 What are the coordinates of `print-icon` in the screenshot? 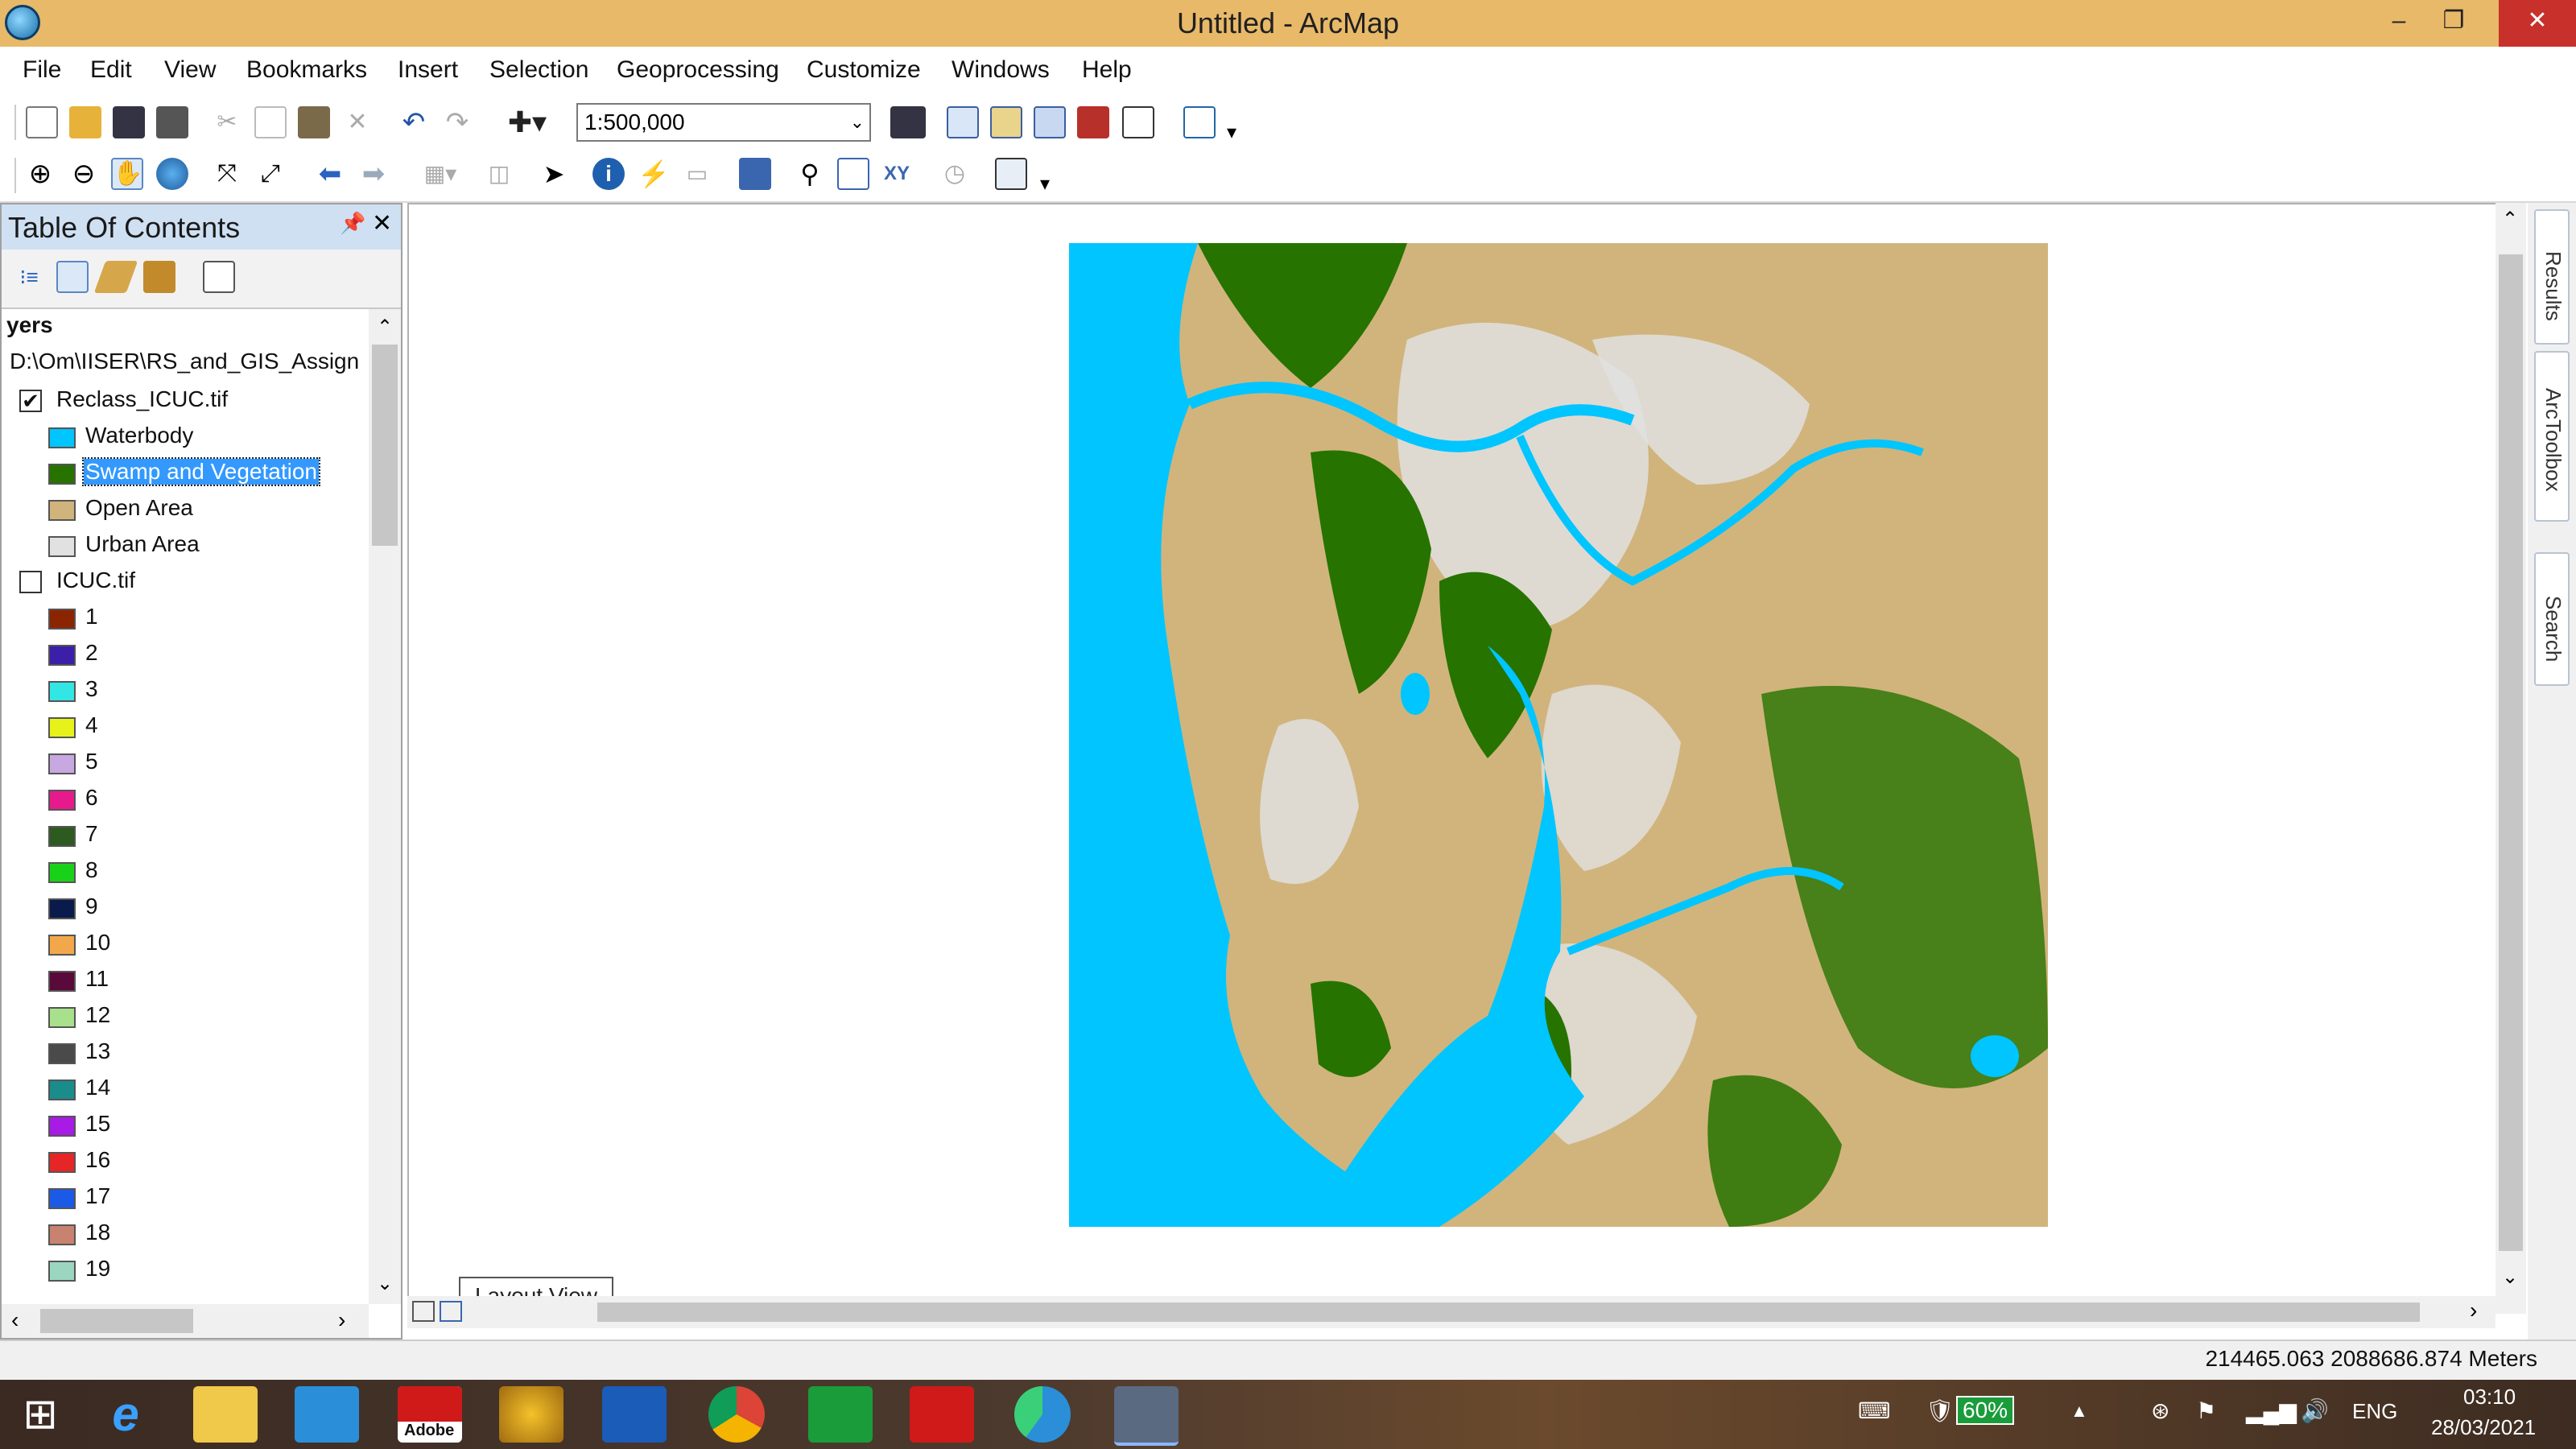 It's located at (172, 122).